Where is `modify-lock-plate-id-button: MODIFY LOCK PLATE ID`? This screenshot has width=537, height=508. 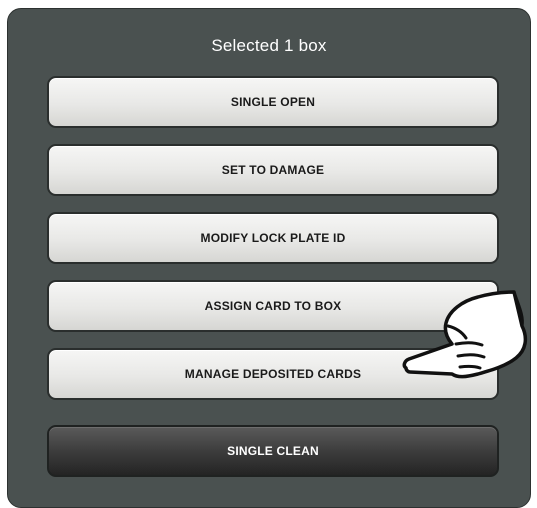 modify-lock-plate-id-button: MODIFY LOCK PLATE ID is located at coordinates (273, 238).